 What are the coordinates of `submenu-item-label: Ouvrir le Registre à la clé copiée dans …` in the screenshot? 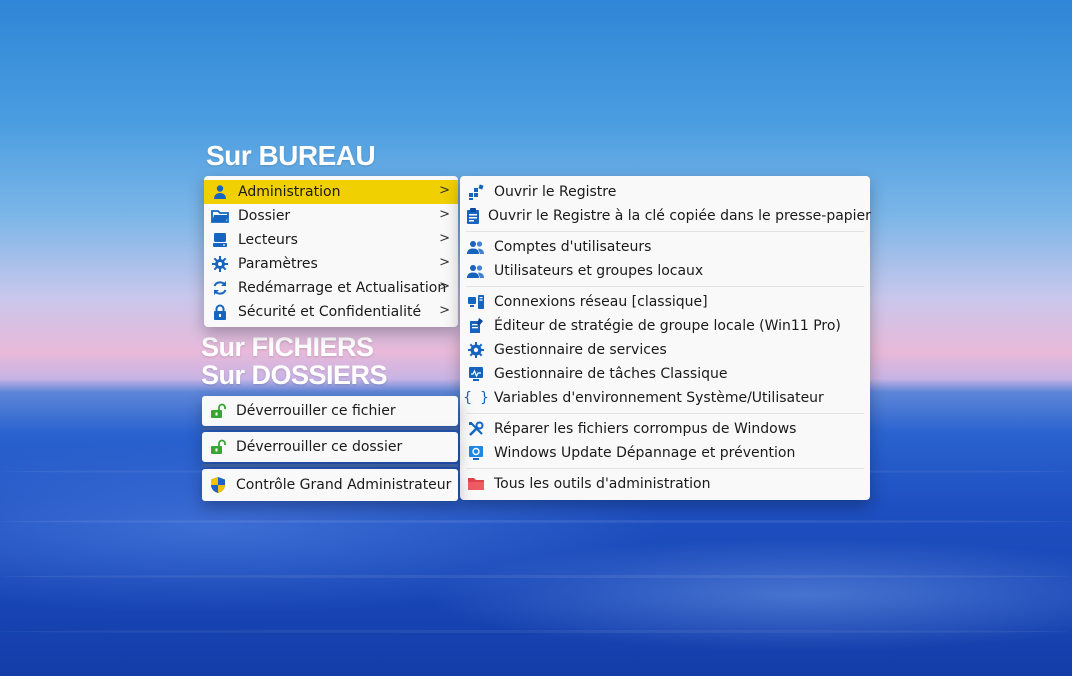 It's located at (679, 216).